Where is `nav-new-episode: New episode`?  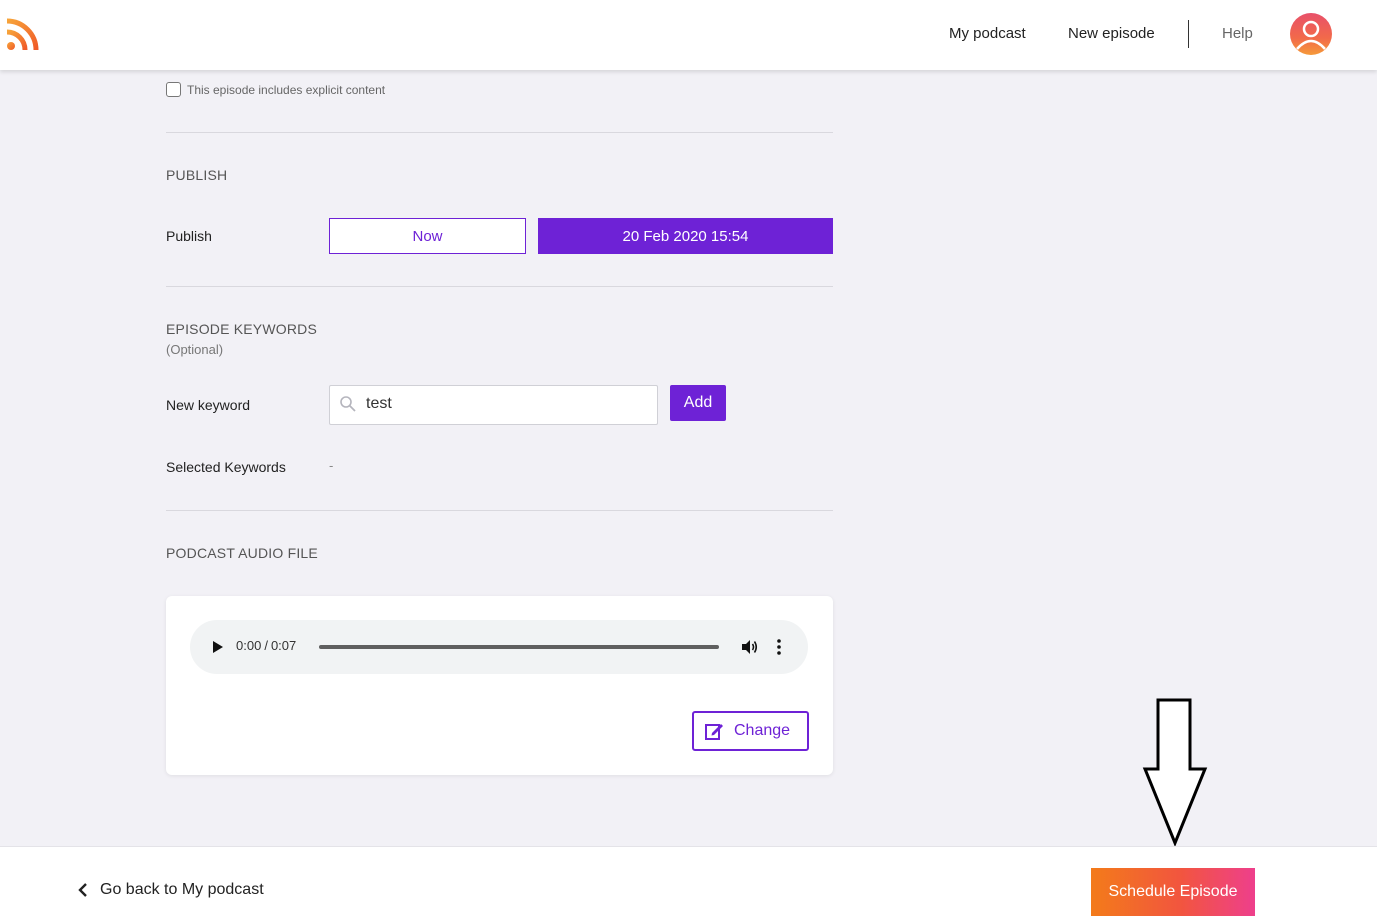 nav-new-episode: New episode is located at coordinates (1111, 33).